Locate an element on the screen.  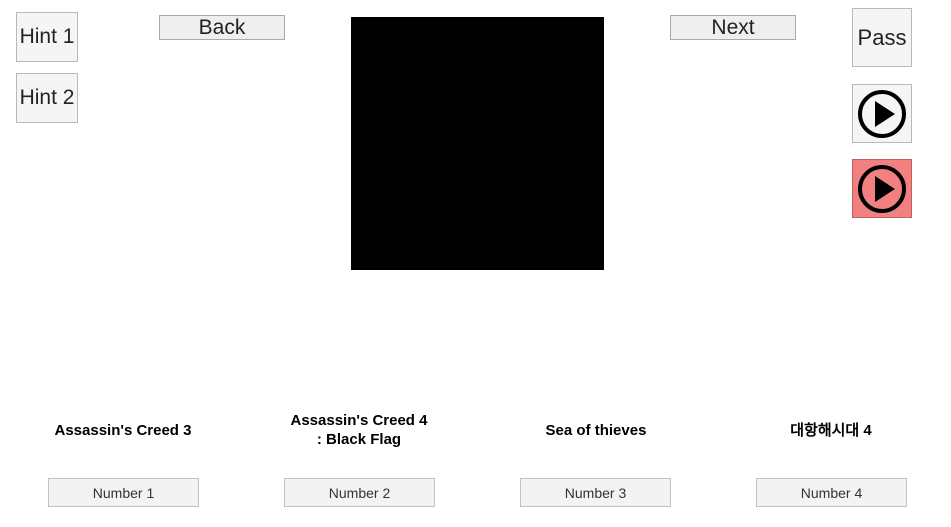
answer-button-3: Number 3 is located at coordinates (595, 492).